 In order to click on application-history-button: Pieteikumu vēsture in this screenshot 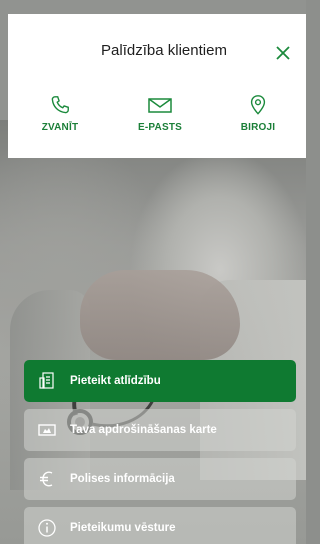, I will do `click(160, 525)`.